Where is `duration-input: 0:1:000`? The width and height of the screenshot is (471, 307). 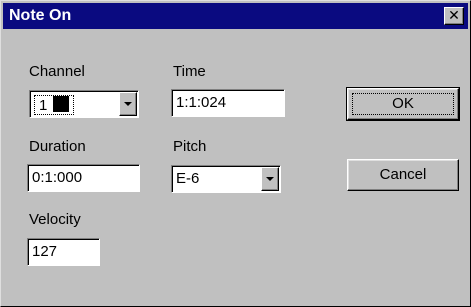 duration-input: 0:1:000 is located at coordinates (83, 178).